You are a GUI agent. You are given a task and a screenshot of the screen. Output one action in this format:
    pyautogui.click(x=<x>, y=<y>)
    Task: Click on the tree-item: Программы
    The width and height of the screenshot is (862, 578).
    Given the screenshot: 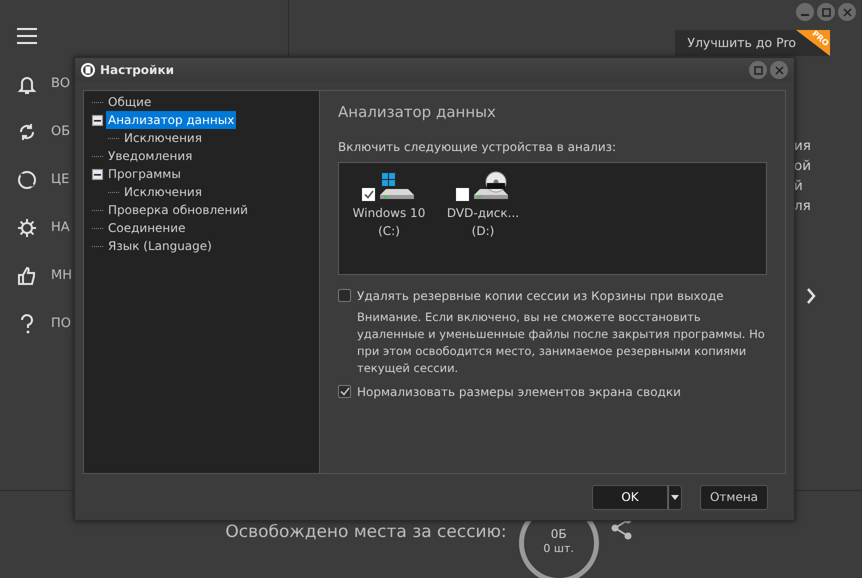 What is the action you would take?
    pyautogui.click(x=144, y=174)
    